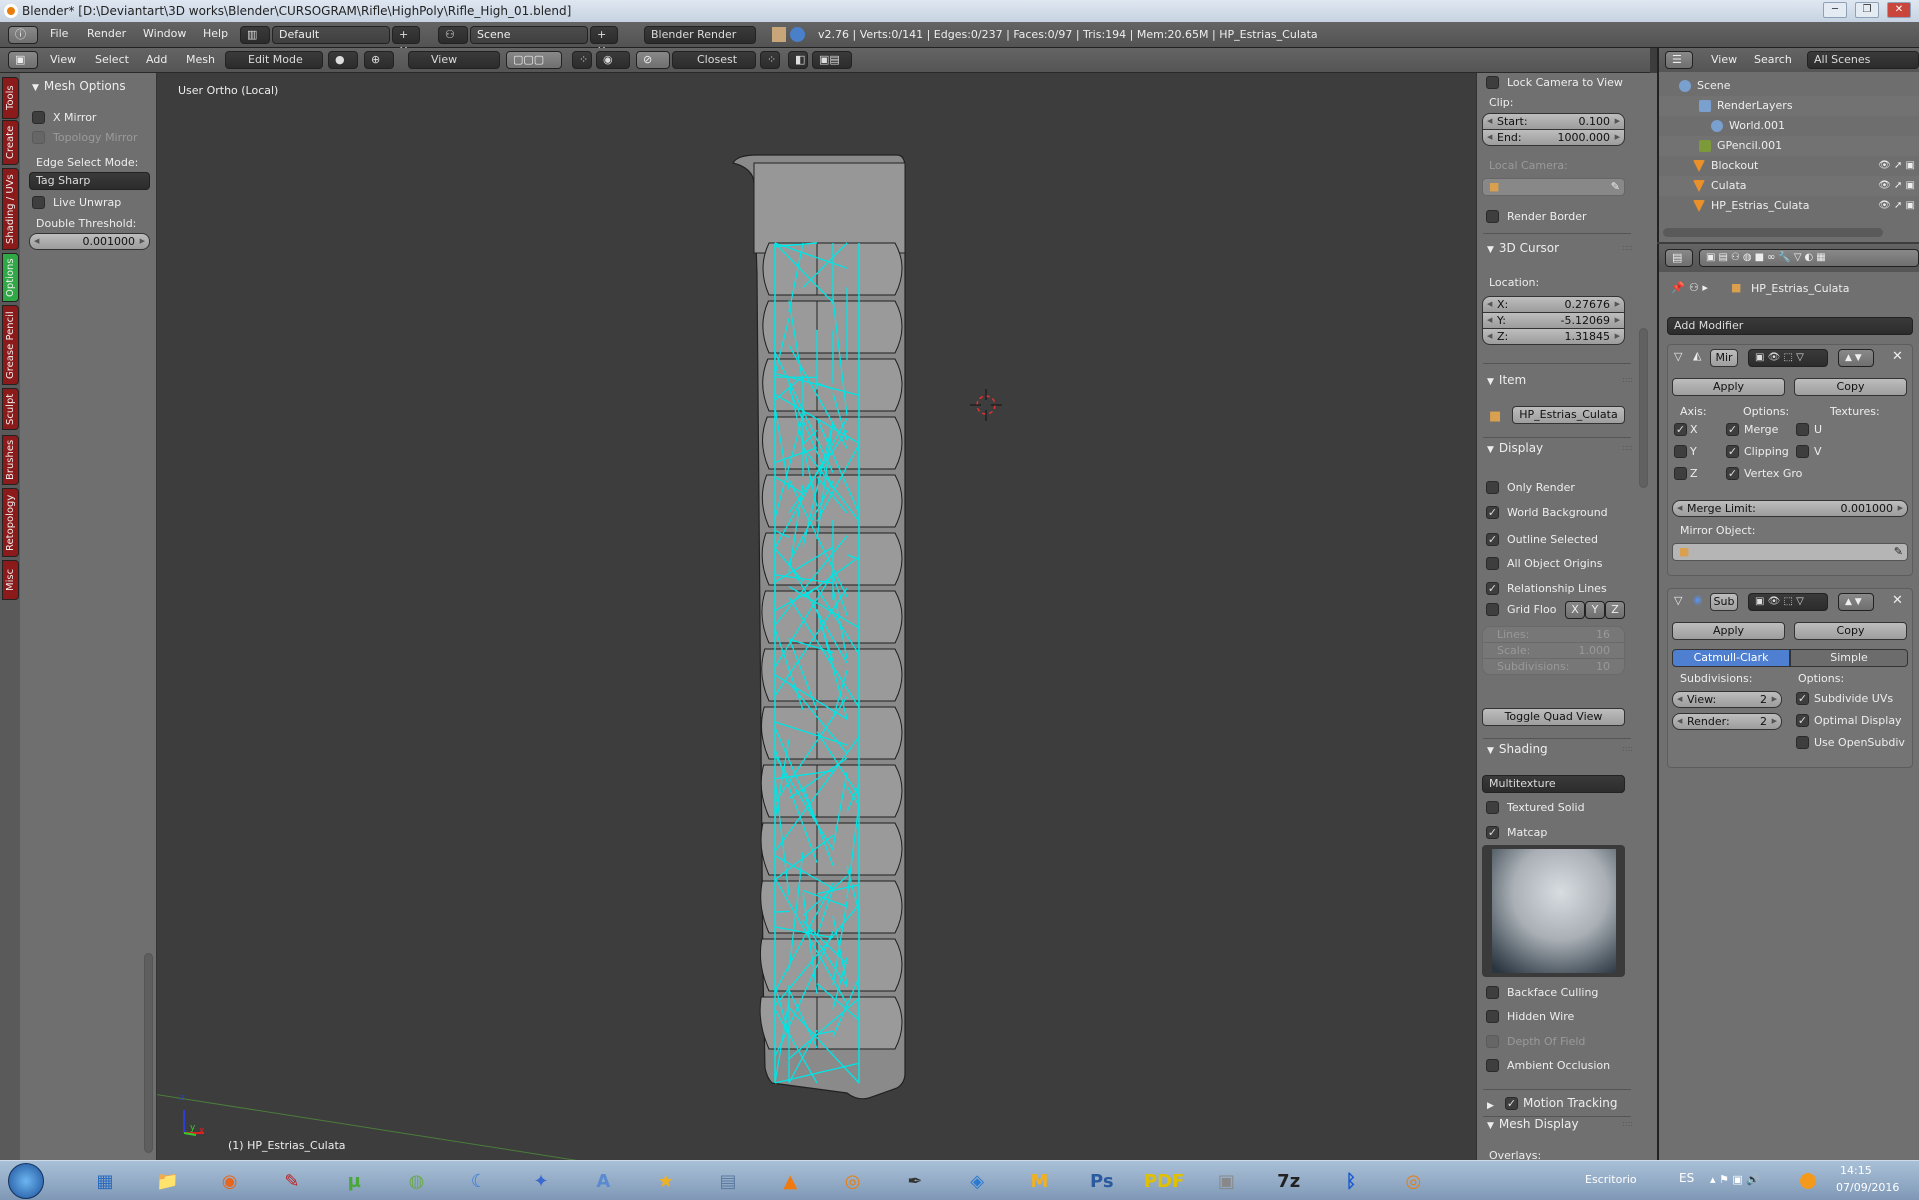  Describe the element at coordinates (1492, 1065) in the screenshot. I see `ambient-occlusion-checkbox` at that location.